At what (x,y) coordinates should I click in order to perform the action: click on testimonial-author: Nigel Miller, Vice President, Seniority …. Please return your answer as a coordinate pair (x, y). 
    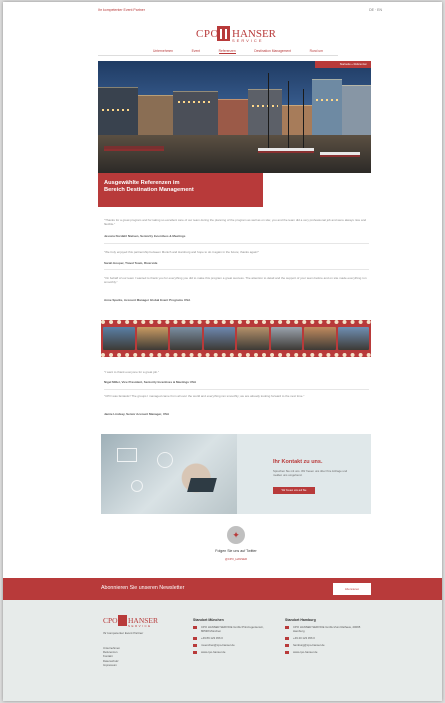
    Looking at the image, I should click on (150, 382).